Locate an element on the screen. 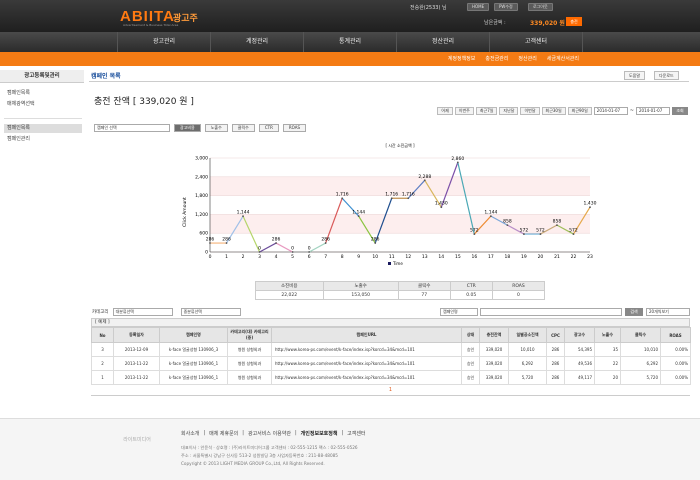  col-no: No is located at coordinates (102, 335).